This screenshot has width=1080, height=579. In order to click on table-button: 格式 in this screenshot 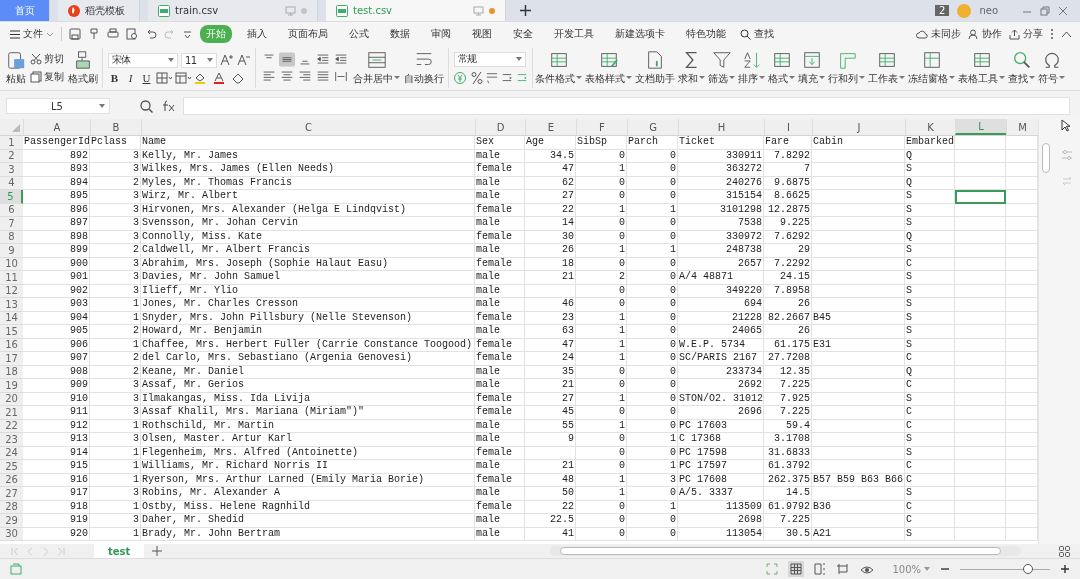, I will do `click(781, 68)`.